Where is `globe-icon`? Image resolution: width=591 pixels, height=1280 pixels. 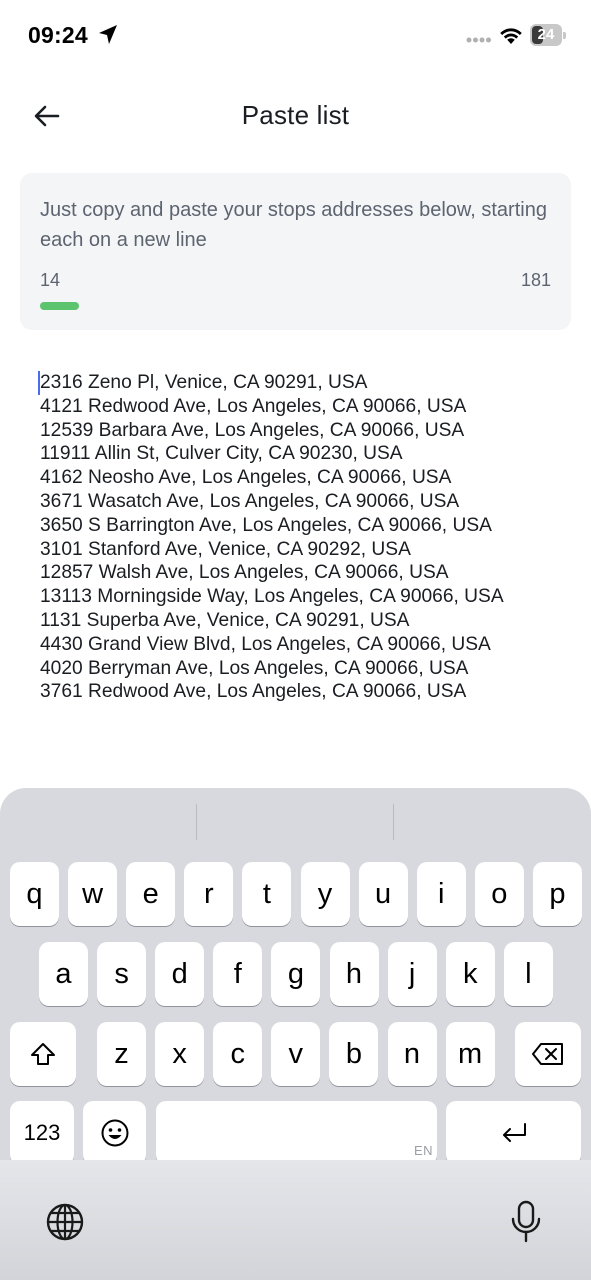 globe-icon is located at coordinates (65, 1222).